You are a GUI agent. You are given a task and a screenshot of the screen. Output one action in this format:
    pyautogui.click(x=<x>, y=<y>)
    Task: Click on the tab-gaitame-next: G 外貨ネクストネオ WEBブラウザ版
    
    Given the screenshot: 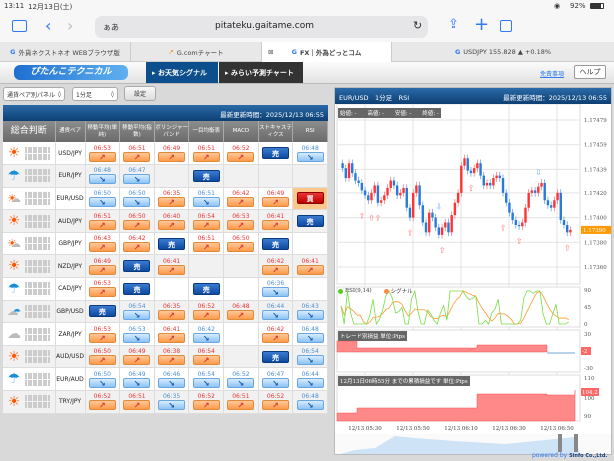 What is the action you would take?
    pyautogui.click(x=65, y=52)
    